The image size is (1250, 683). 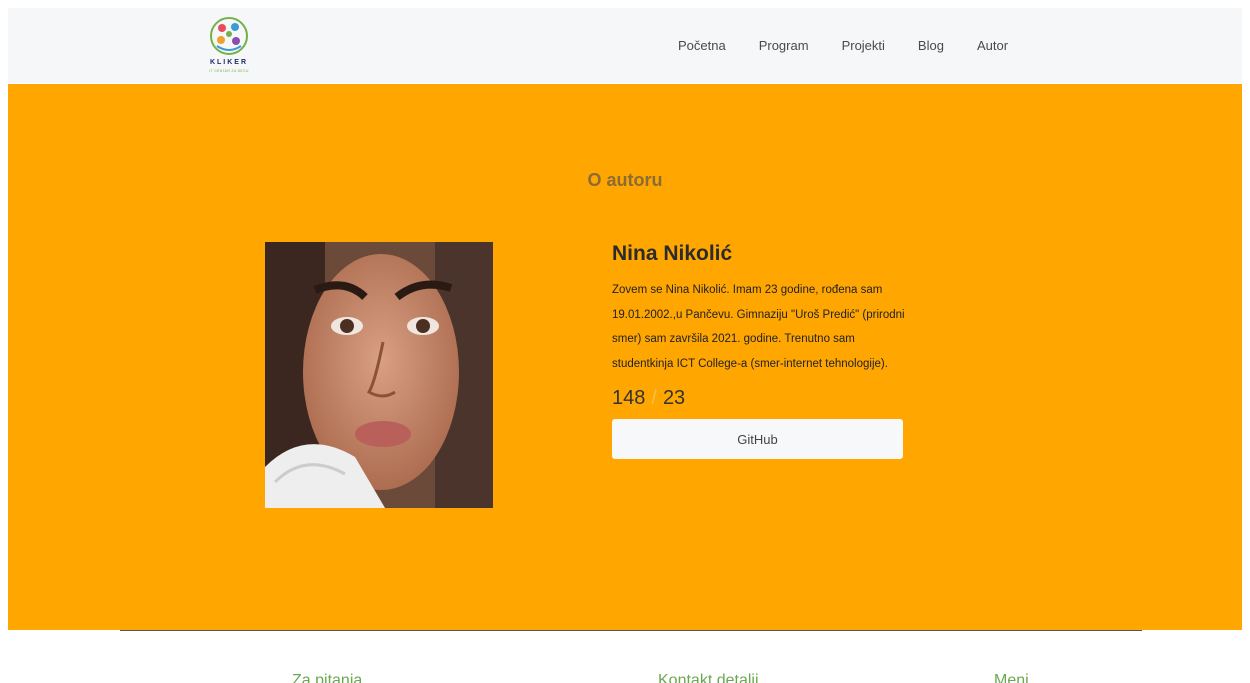 I want to click on footer-heading-menu: Meni, so click(x=1011, y=677).